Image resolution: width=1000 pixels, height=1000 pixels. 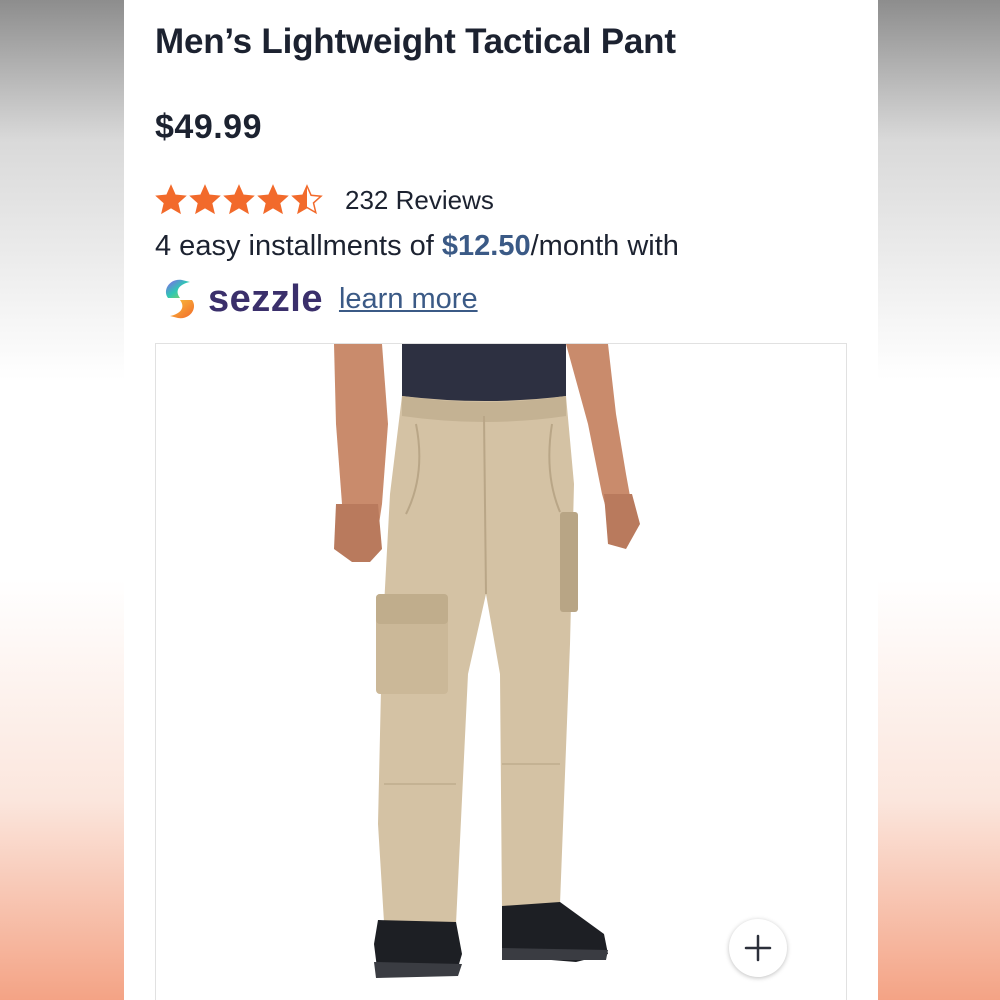 What do you see at coordinates (265, 298) in the screenshot?
I see `sezzle-wordmark: sezzle` at bounding box center [265, 298].